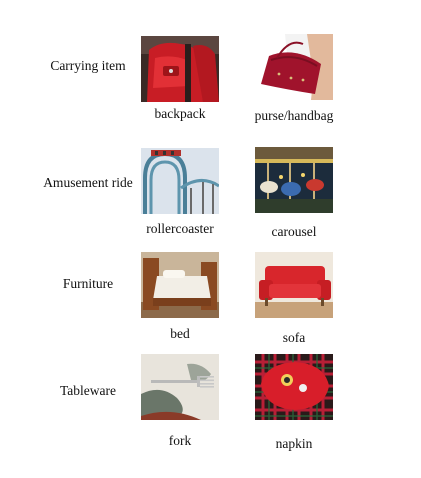  What do you see at coordinates (294, 443) in the screenshot?
I see `item-label-napkin: napkin` at bounding box center [294, 443].